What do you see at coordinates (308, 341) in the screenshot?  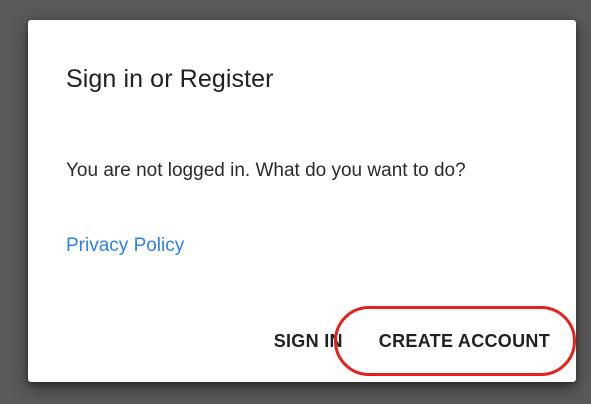 I see `sign-in-button: SIGN IN` at bounding box center [308, 341].